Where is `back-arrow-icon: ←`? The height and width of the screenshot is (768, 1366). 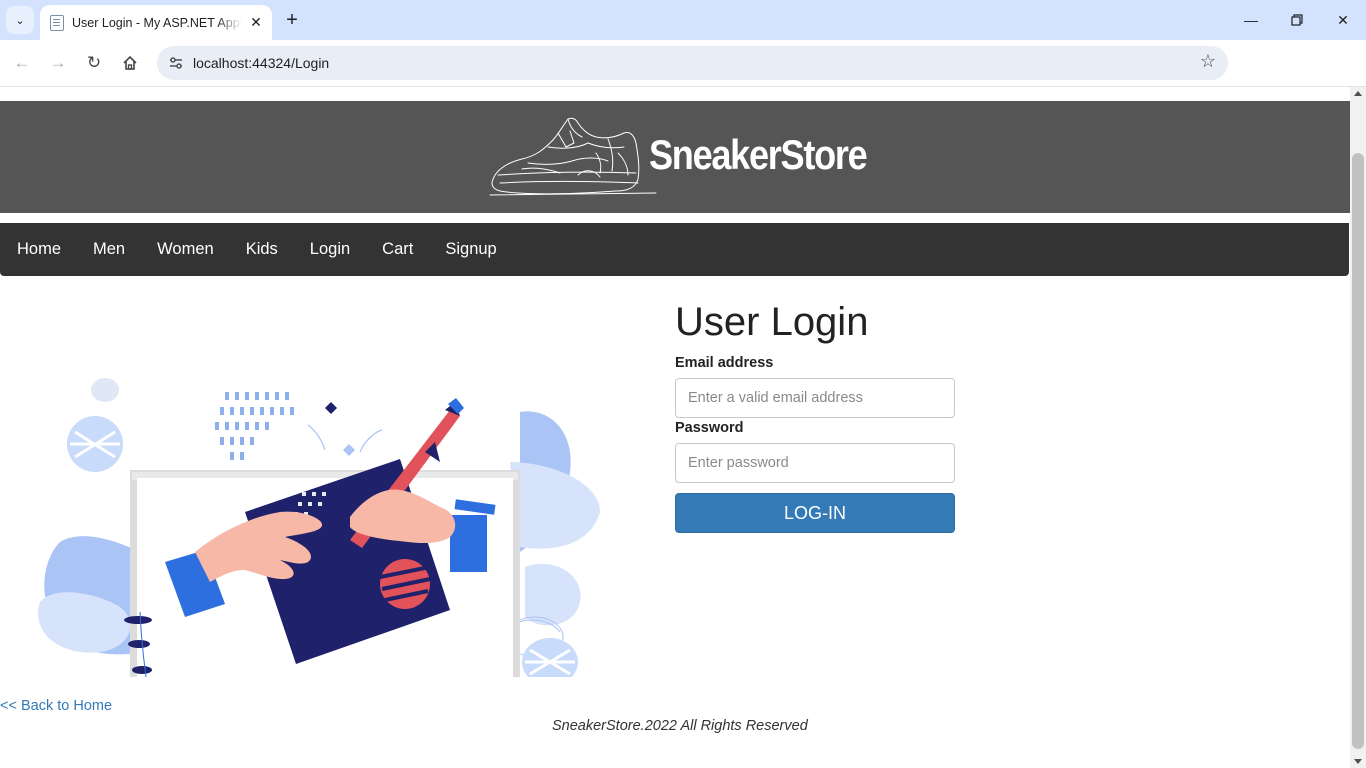
back-arrow-icon: ← is located at coordinates (22, 63).